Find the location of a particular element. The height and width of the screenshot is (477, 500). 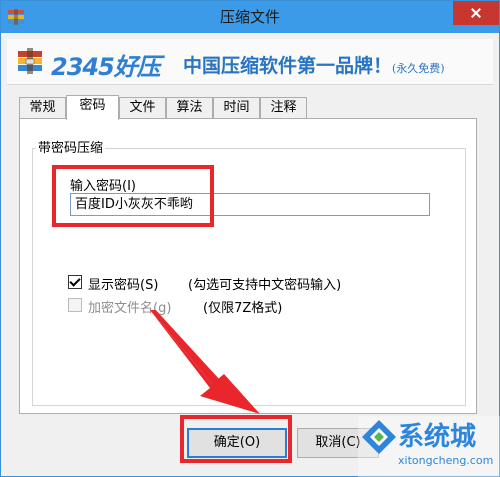

tab-general: 常规 is located at coordinates (42, 108).